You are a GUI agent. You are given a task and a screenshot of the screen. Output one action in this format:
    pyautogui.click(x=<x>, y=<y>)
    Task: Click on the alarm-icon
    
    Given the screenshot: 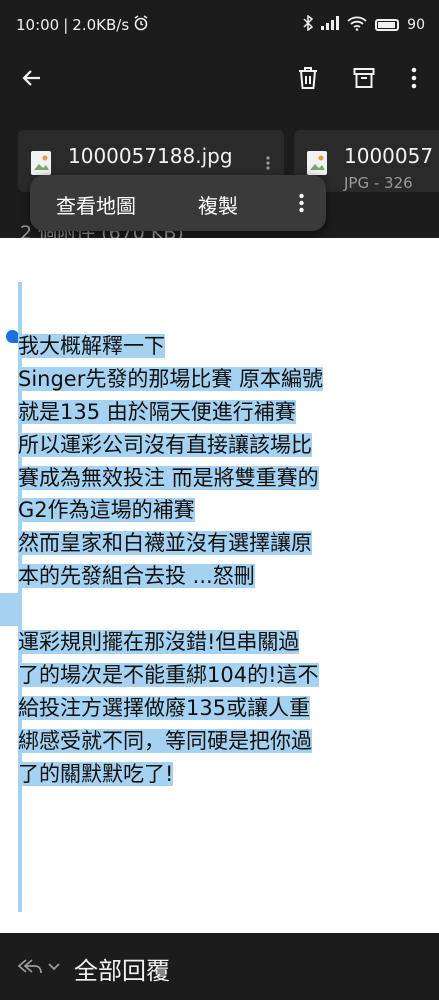 What is the action you would take?
    pyautogui.click(x=141, y=25)
    